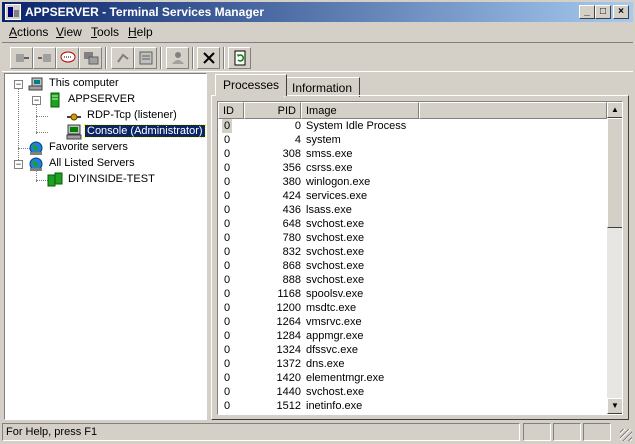 This screenshot has width=635, height=444. What do you see at coordinates (412, 294) in the screenshot?
I see `table-row: 0 1168 spoolsv.exe` at bounding box center [412, 294].